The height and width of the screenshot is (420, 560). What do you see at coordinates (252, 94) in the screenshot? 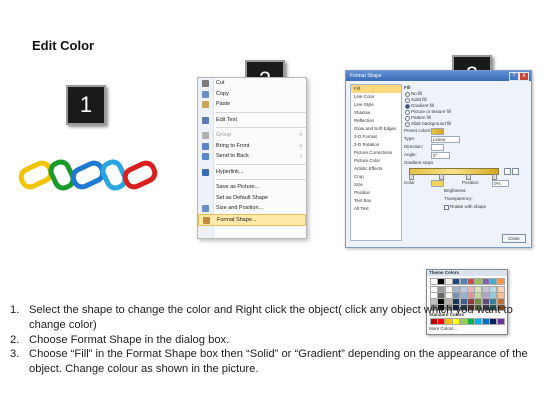
I see `menu-item-copy: Copy` at bounding box center [252, 94].